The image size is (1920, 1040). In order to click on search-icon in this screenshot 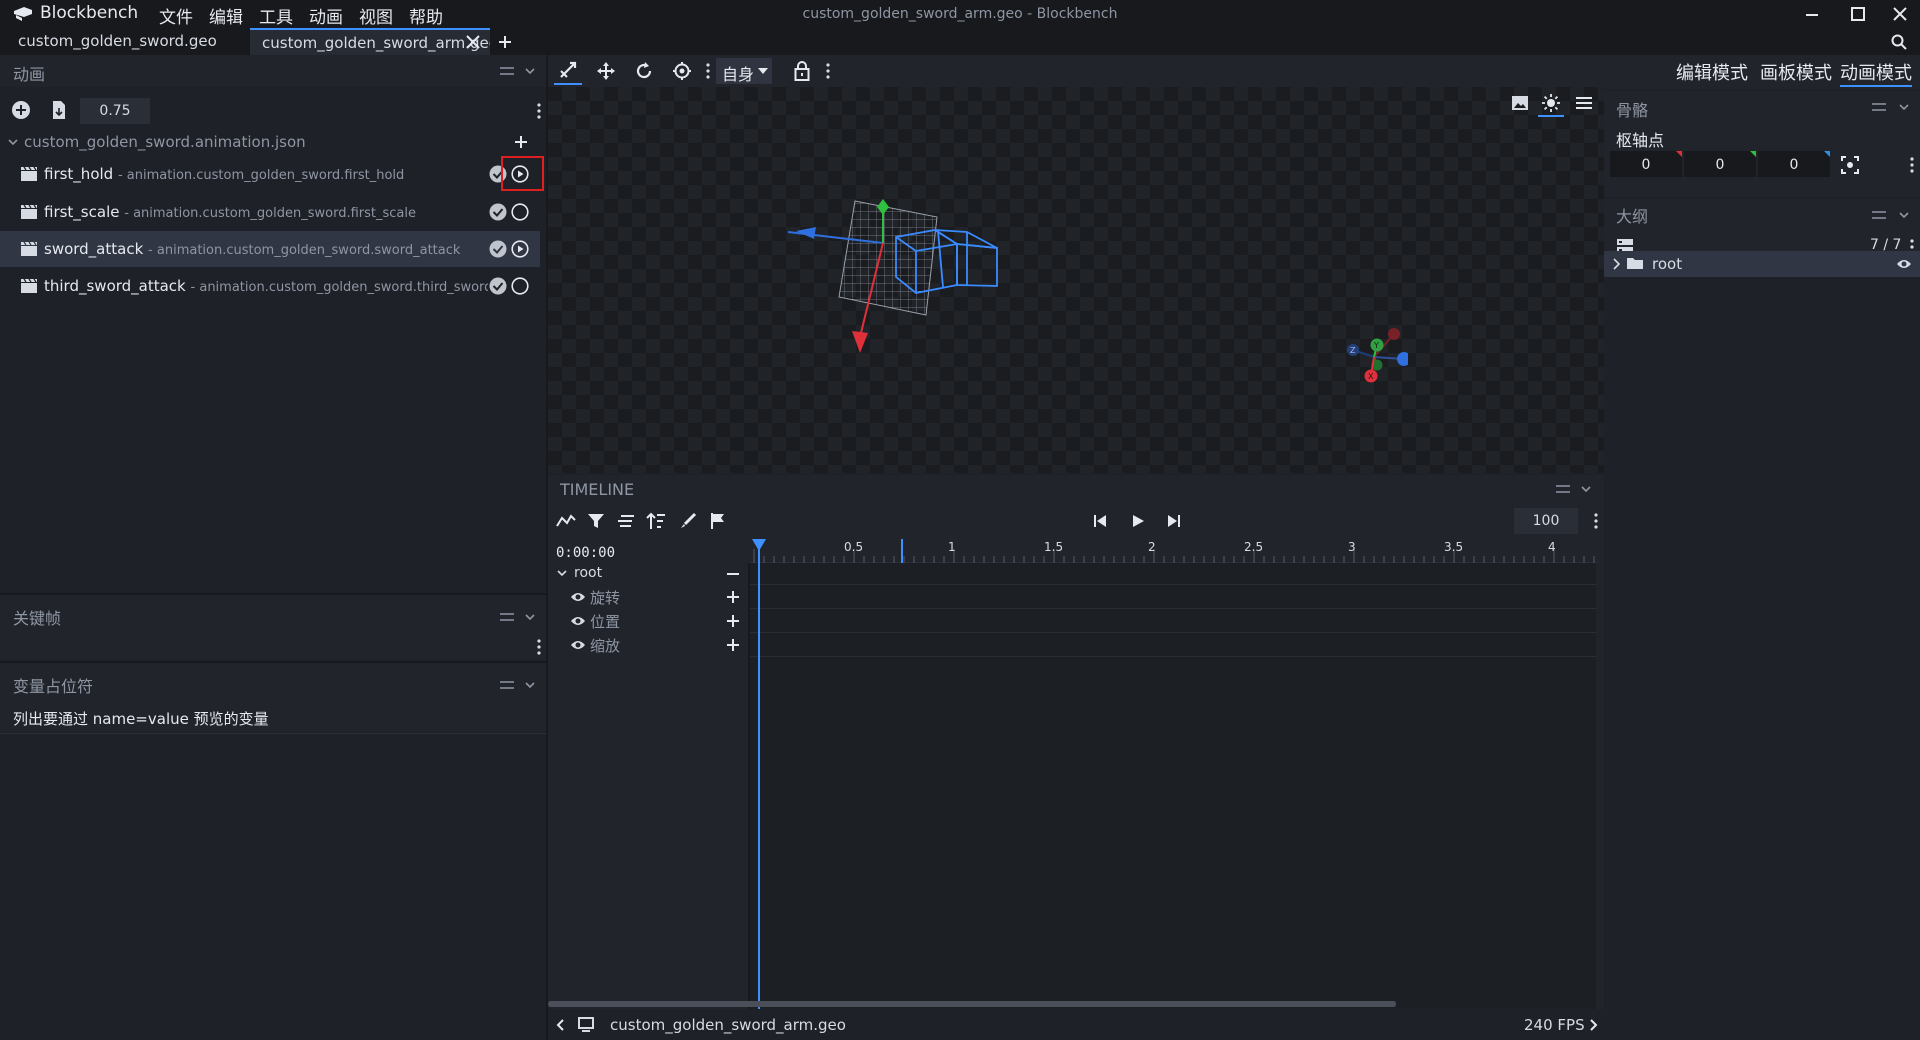, I will do `click(1899, 42)`.